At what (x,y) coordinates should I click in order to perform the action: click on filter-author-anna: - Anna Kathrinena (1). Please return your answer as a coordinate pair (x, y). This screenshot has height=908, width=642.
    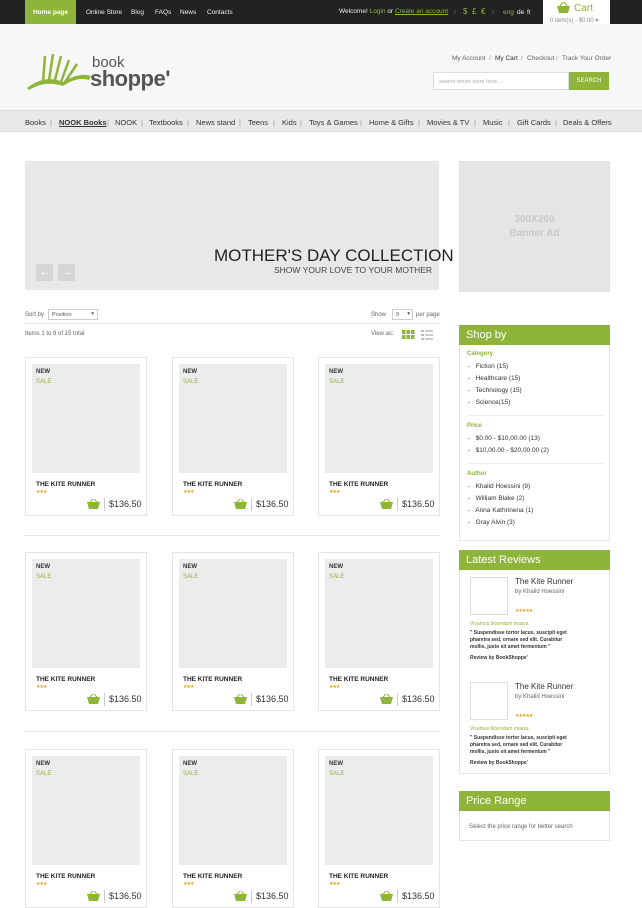
    Looking at the image, I should click on (500, 510).